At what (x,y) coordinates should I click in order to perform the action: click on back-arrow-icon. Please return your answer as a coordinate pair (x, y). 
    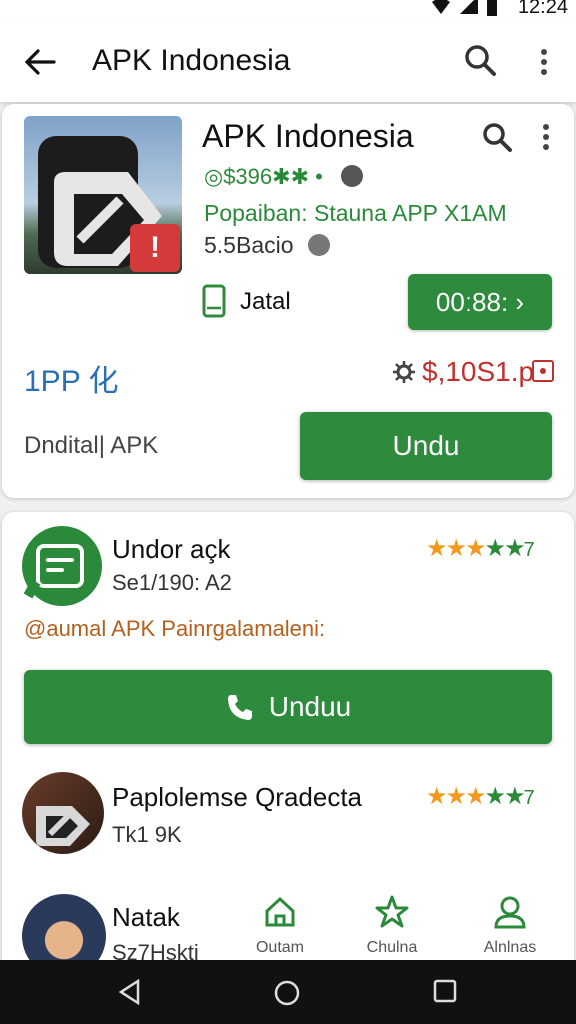
    Looking at the image, I should click on (40, 62).